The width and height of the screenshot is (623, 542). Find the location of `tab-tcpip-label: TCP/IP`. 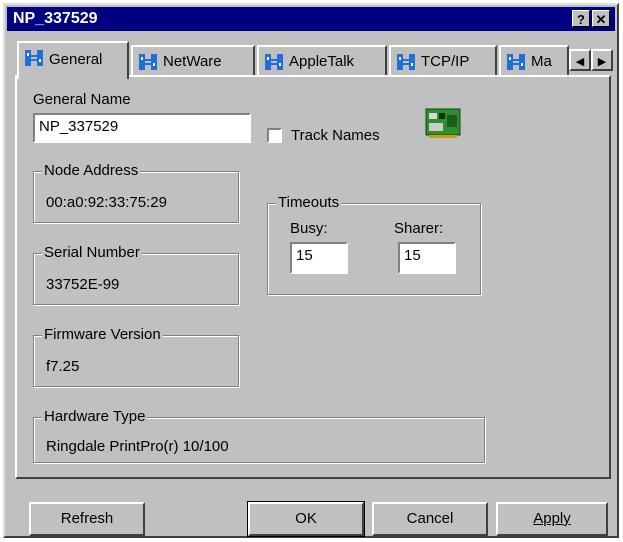

tab-tcpip-label: TCP/IP is located at coordinates (445, 61).